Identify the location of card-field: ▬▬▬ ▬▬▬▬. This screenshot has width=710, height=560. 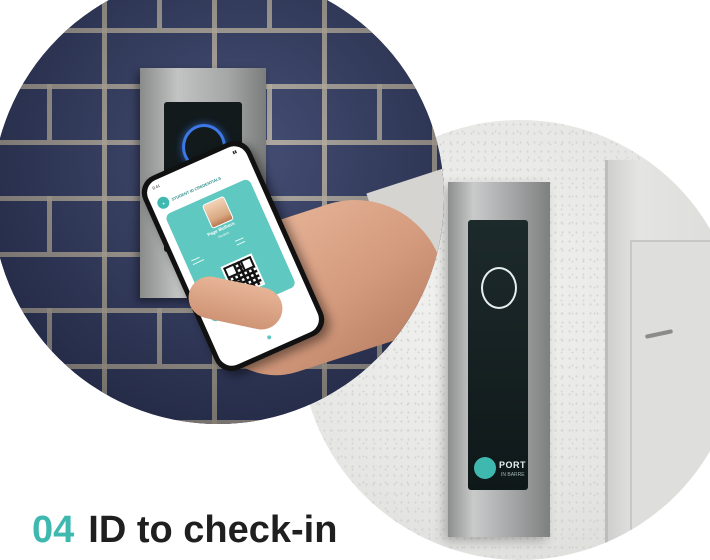
(197, 260).